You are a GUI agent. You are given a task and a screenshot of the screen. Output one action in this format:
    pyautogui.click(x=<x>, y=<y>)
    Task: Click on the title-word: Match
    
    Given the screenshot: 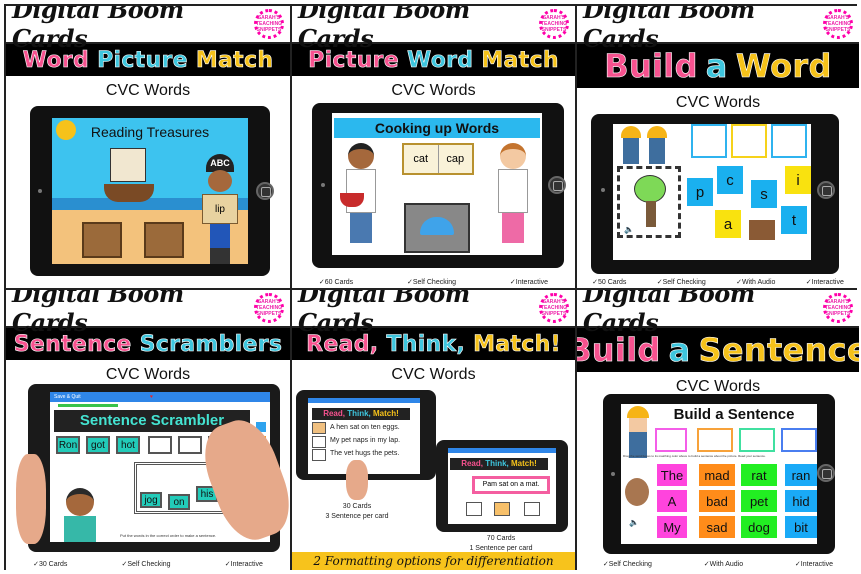 What is the action you would take?
    pyautogui.click(x=234, y=60)
    